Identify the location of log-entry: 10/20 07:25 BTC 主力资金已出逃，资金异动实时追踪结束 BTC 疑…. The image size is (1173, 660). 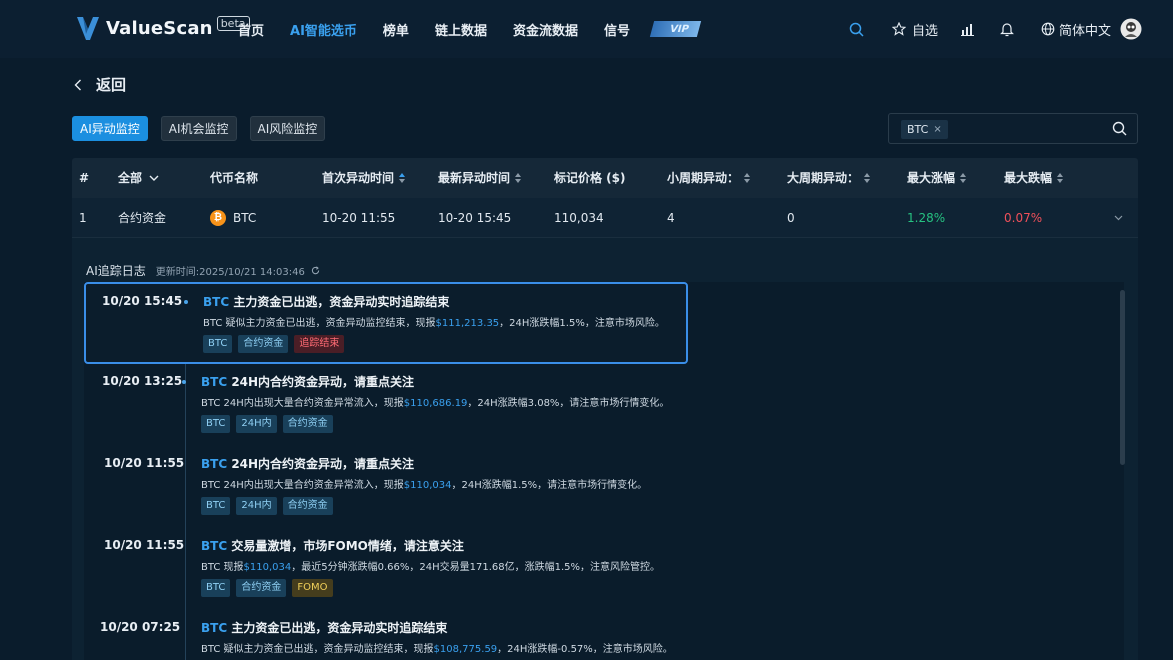
(386, 635).